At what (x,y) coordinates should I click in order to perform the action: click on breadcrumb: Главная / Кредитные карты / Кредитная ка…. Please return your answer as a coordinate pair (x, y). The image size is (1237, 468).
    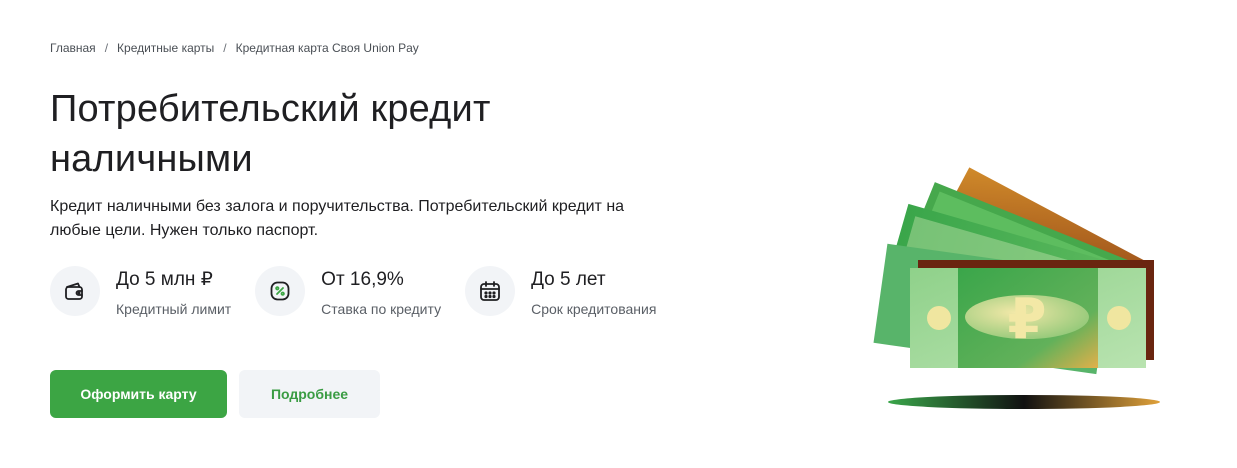
    Looking at the image, I should click on (234, 48).